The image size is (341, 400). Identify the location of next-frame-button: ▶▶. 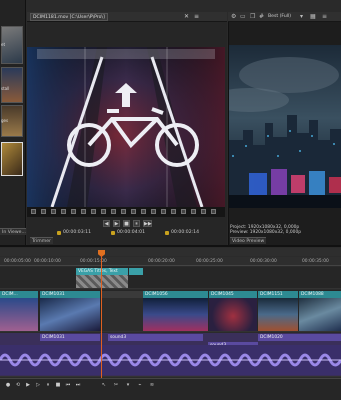
(147, 223).